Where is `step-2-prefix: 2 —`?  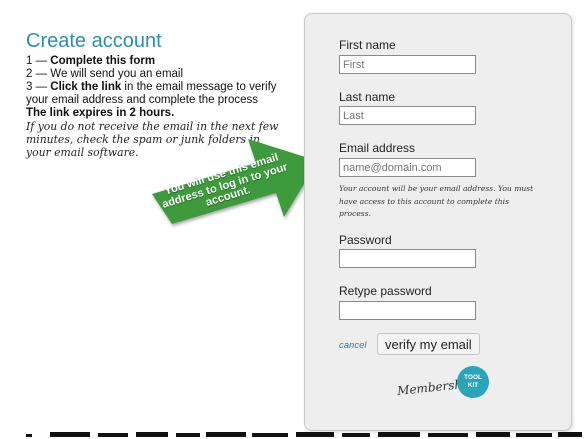 step-2-prefix: 2 — is located at coordinates (38, 74).